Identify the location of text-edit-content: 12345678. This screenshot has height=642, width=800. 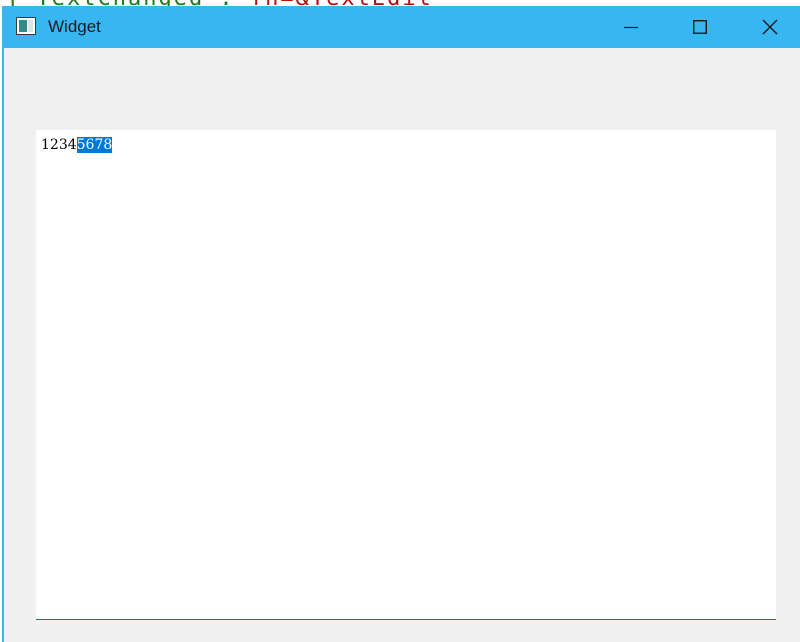
(77, 145).